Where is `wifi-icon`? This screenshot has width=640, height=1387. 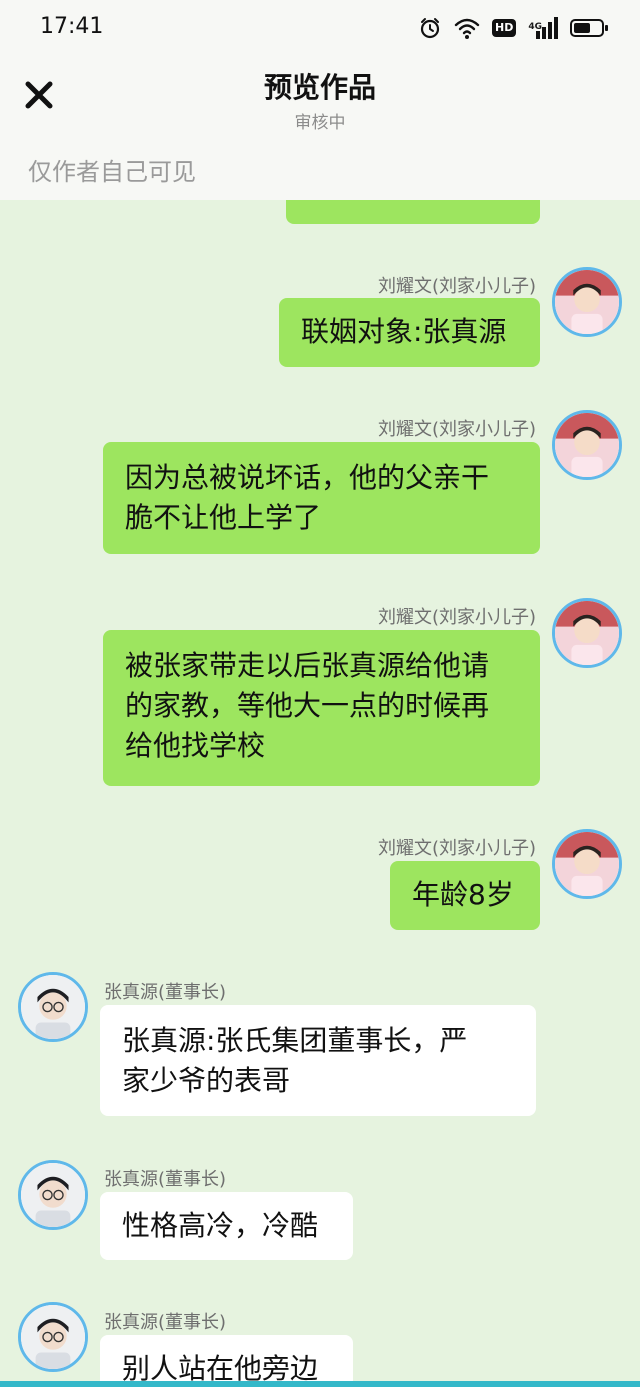
wifi-icon is located at coordinates (467, 28).